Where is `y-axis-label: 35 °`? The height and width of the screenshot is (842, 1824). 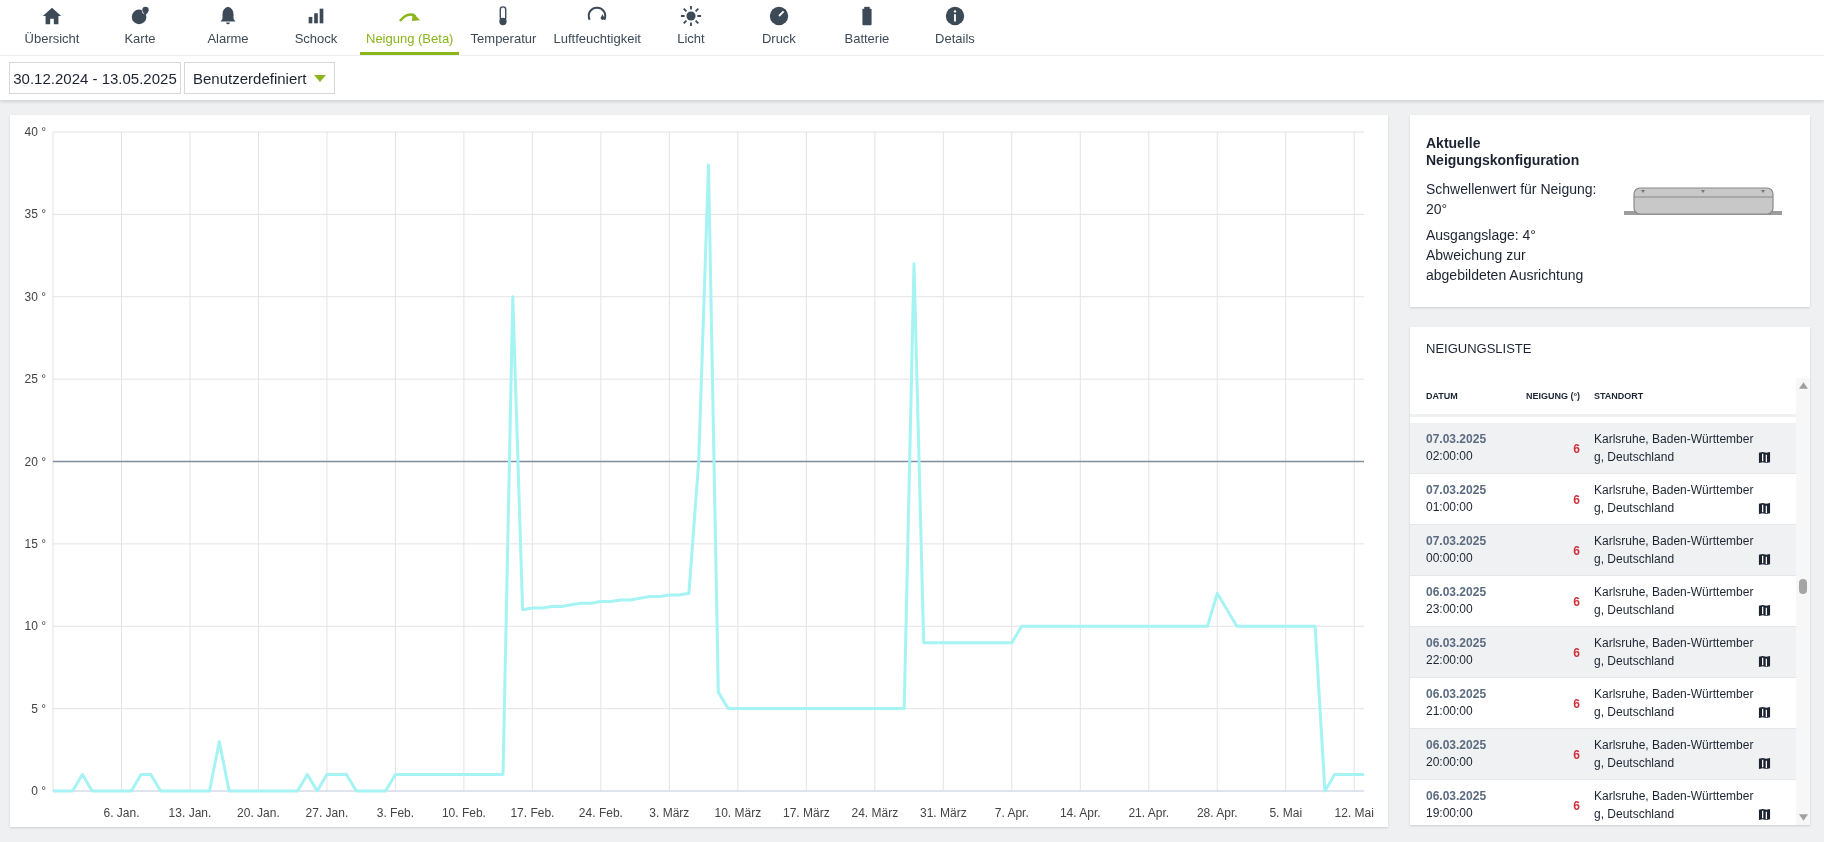
y-axis-label: 35 ° is located at coordinates (35, 214).